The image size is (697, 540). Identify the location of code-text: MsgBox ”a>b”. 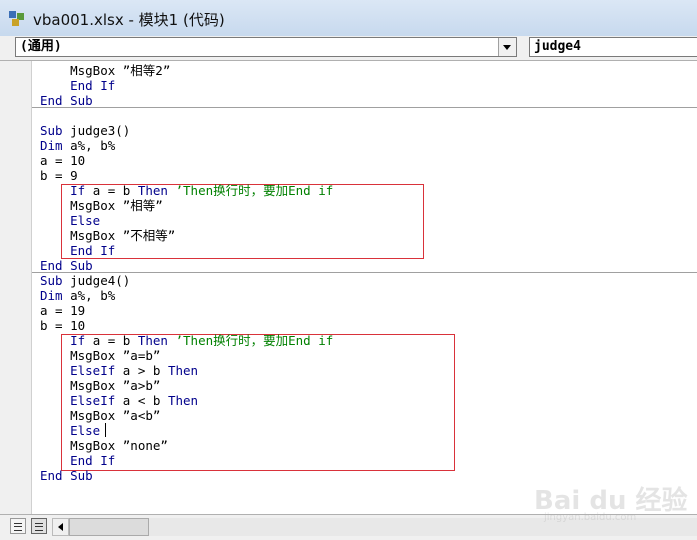
(100, 385).